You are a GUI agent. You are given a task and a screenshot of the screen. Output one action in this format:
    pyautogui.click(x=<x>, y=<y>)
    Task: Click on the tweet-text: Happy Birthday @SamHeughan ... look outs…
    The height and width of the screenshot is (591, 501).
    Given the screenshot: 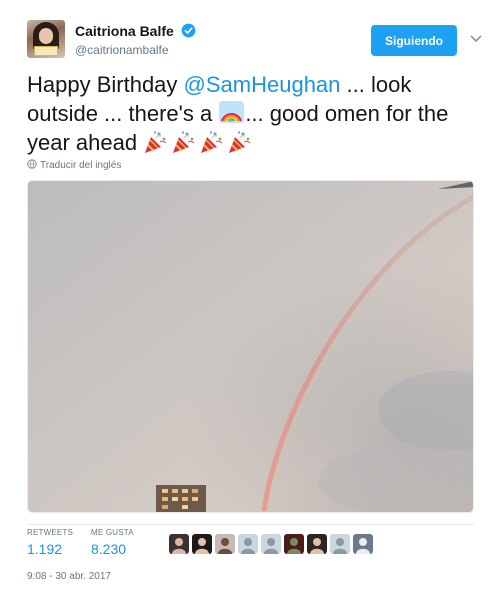 What is the action you would take?
    pyautogui.click(x=253, y=113)
    